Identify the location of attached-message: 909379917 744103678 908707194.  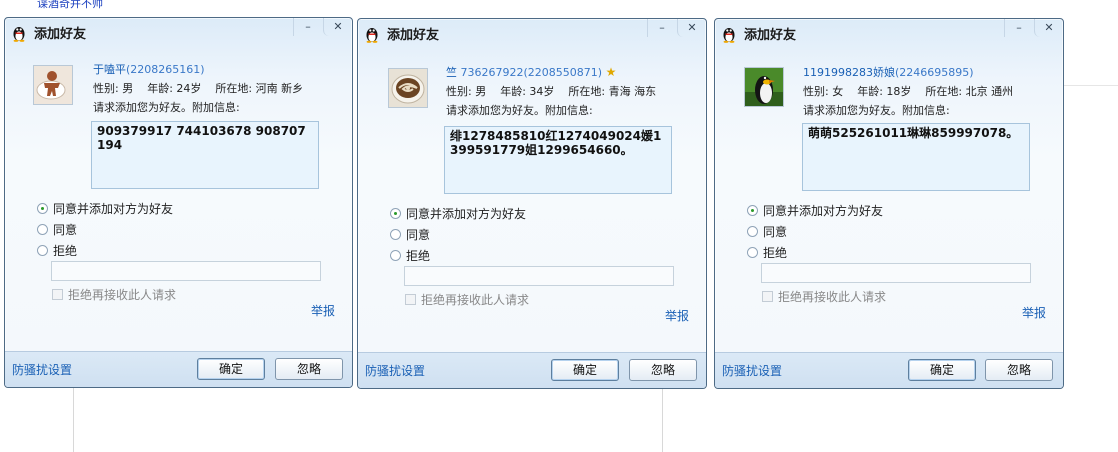
(205, 155).